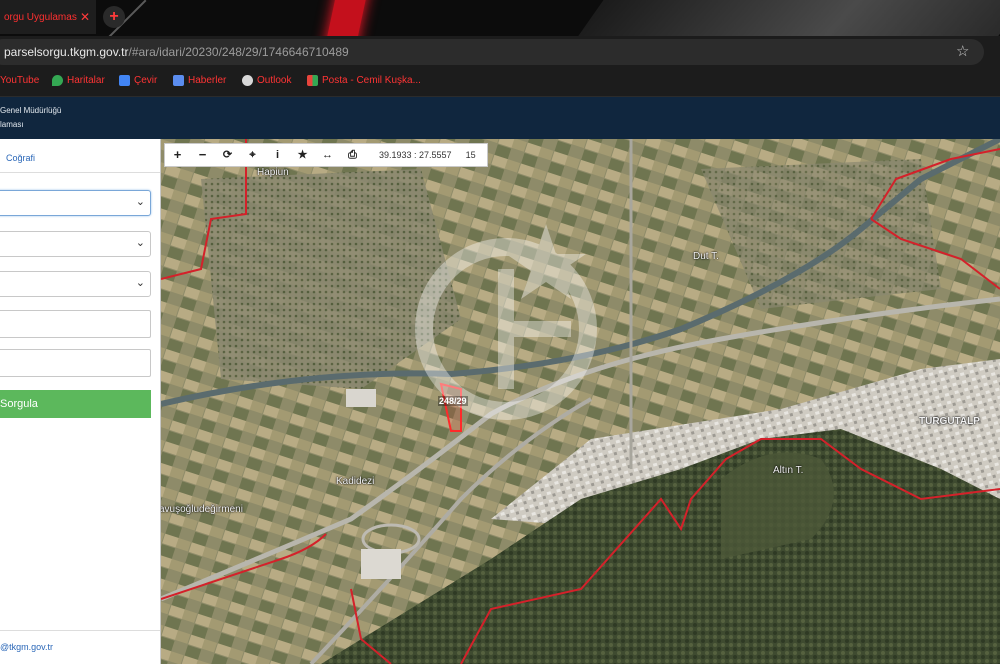 This screenshot has height=664, width=1000. What do you see at coordinates (178, 80) in the screenshot?
I see `news-icon` at bounding box center [178, 80].